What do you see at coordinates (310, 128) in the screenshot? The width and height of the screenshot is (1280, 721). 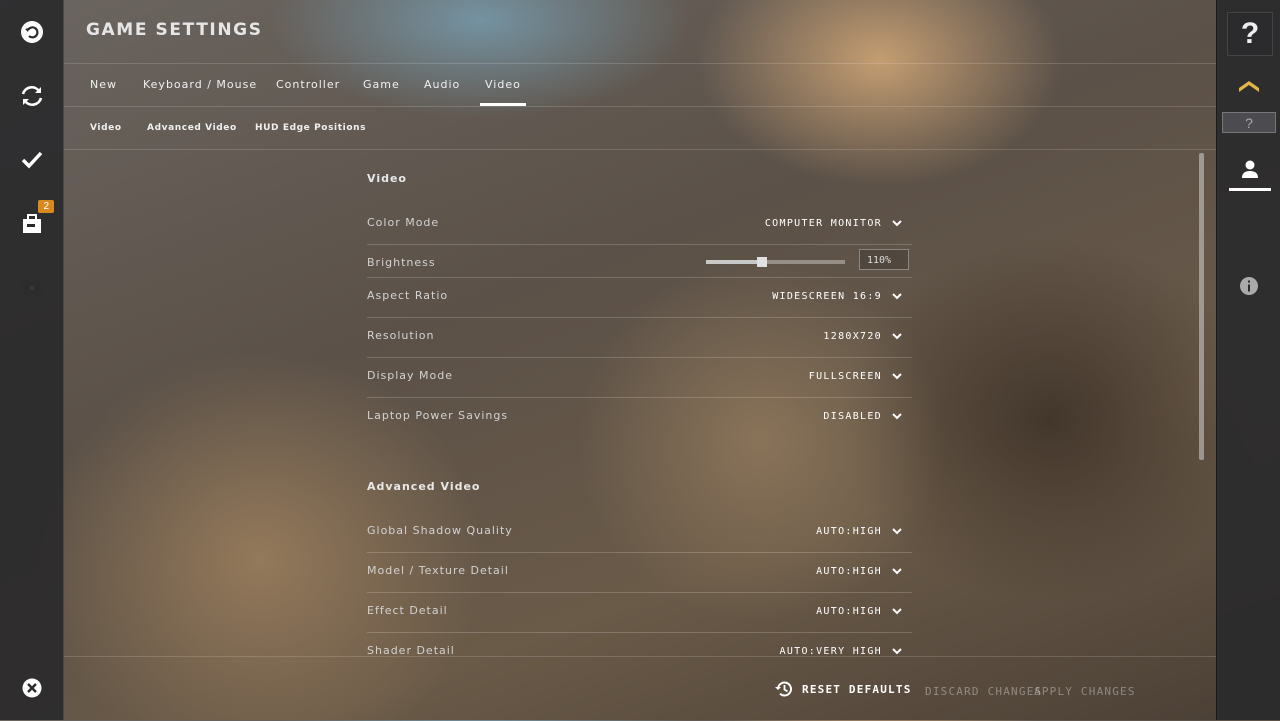 I see `subtab-hud-edge-positions: HUD Edge Positions` at bounding box center [310, 128].